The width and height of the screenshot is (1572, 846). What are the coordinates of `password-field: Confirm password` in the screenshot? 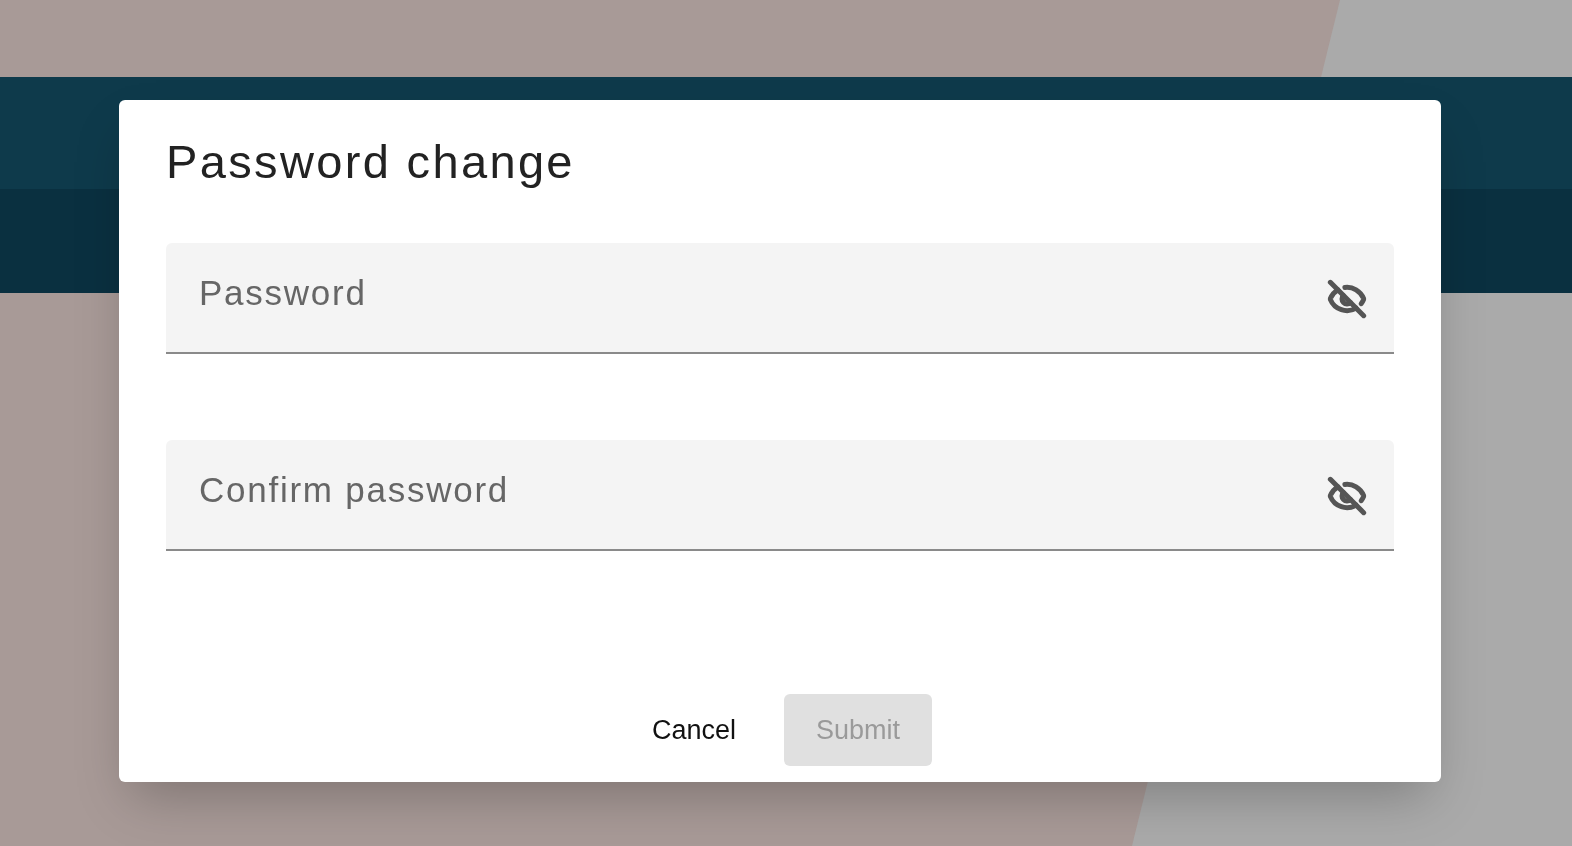 It's located at (780, 495).